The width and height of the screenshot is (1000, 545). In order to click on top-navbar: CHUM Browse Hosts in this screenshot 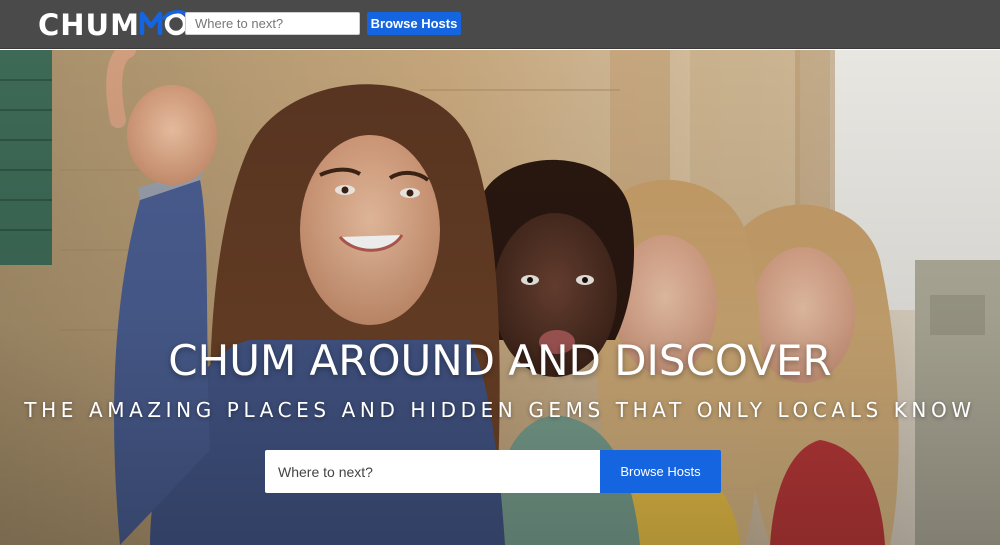, I will do `click(500, 24)`.